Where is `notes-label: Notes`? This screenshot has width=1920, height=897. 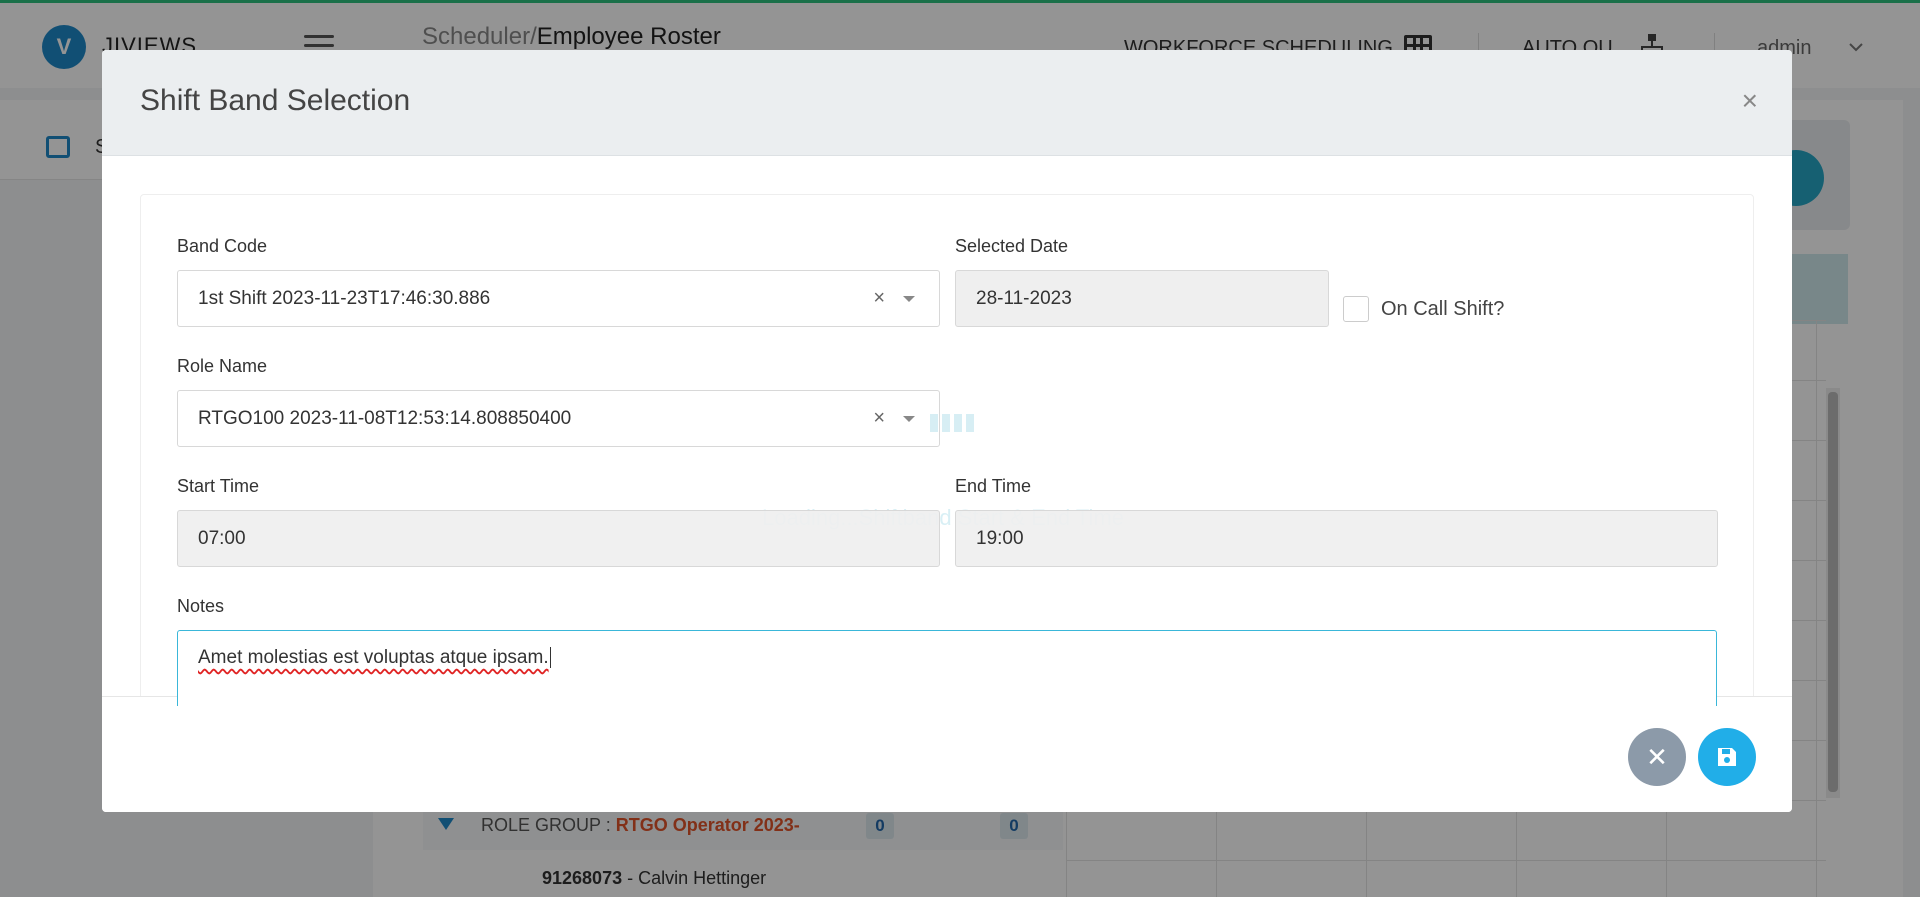
notes-label: Notes is located at coordinates (201, 606).